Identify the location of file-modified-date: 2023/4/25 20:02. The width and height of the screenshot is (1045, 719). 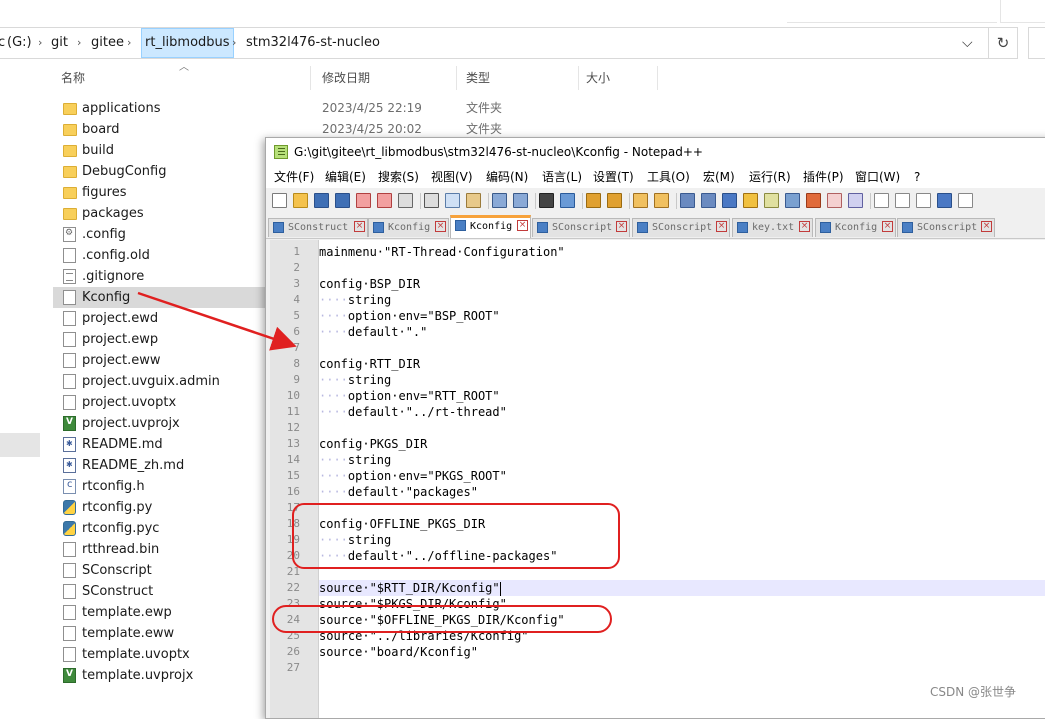
(372, 129).